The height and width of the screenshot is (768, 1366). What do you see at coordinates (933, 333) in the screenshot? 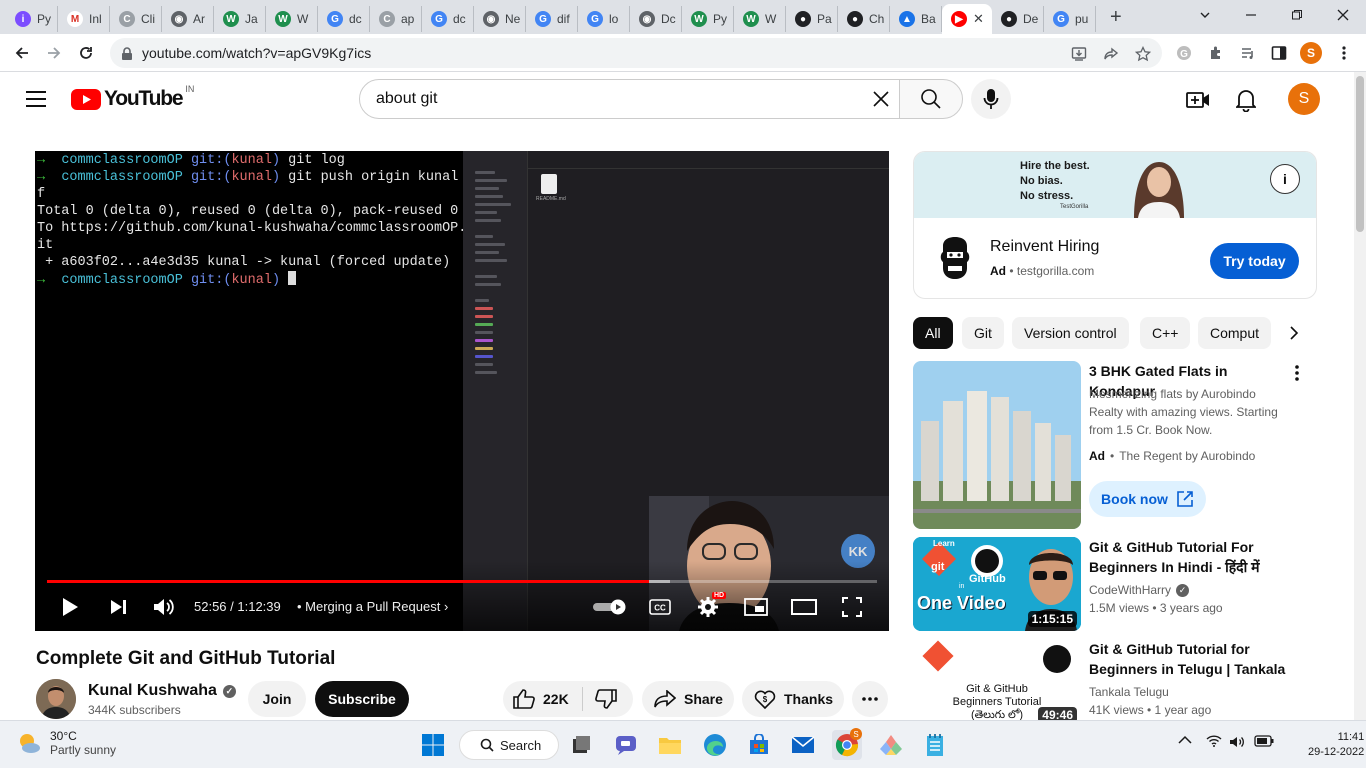
I see `chip-all: All` at bounding box center [933, 333].